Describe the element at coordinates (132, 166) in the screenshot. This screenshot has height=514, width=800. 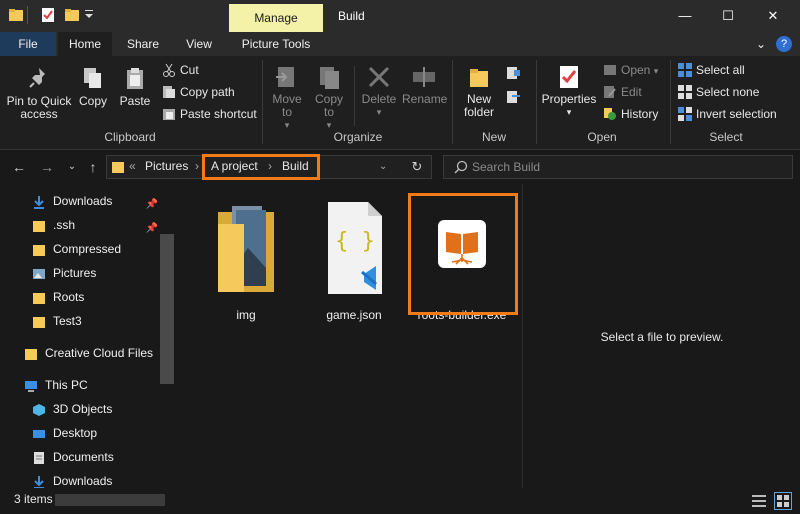
I see `breadcrumb-overflow: «` at that location.